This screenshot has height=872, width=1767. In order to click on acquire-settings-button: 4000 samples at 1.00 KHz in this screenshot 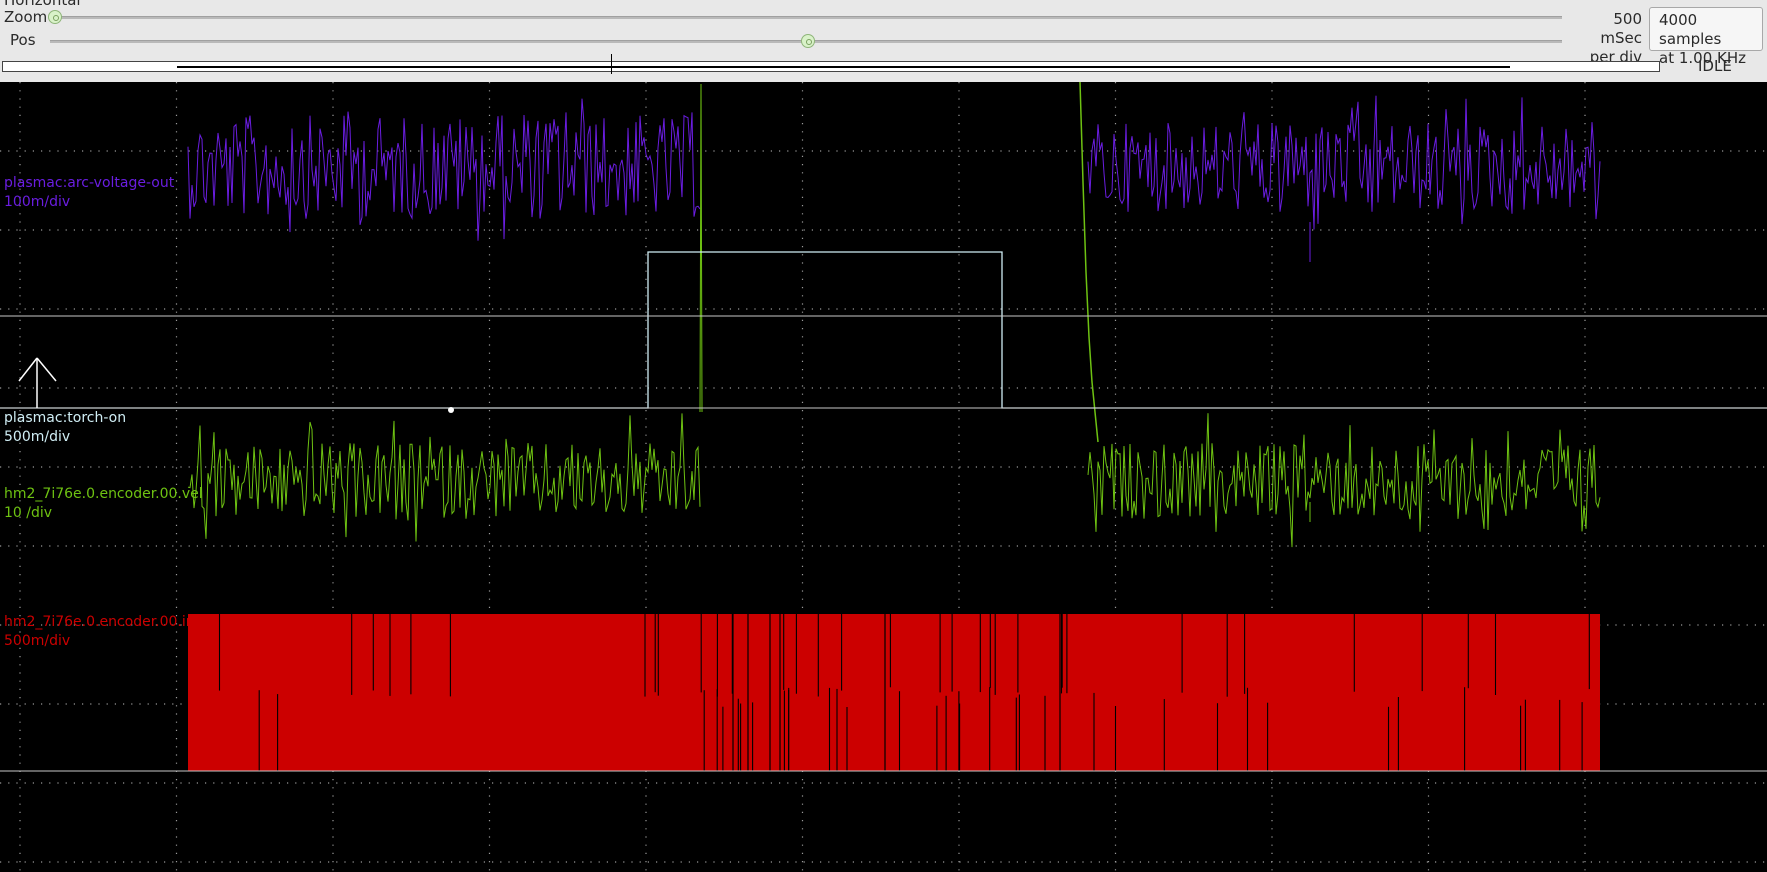, I will do `click(1706, 37)`.